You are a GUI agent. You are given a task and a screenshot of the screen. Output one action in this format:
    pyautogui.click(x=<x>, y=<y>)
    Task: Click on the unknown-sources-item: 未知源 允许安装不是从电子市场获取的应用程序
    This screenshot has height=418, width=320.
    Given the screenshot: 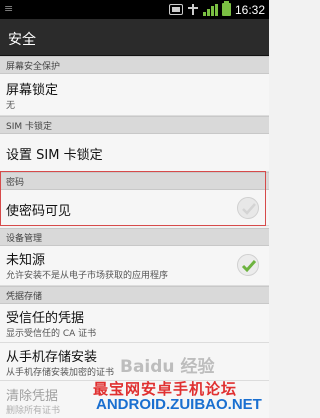 What is the action you would take?
    pyautogui.click(x=134, y=266)
    